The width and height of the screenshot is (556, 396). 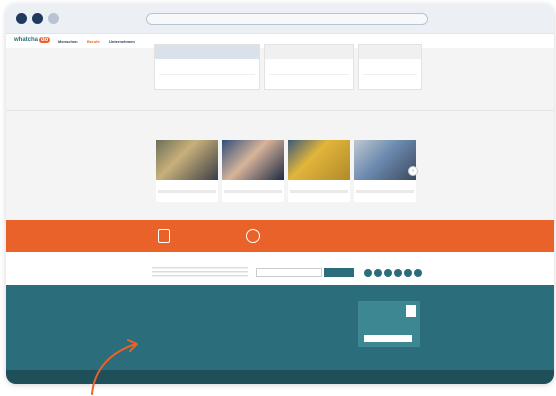 What do you see at coordinates (37, 18) in the screenshot?
I see `window-minimize-dot` at bounding box center [37, 18].